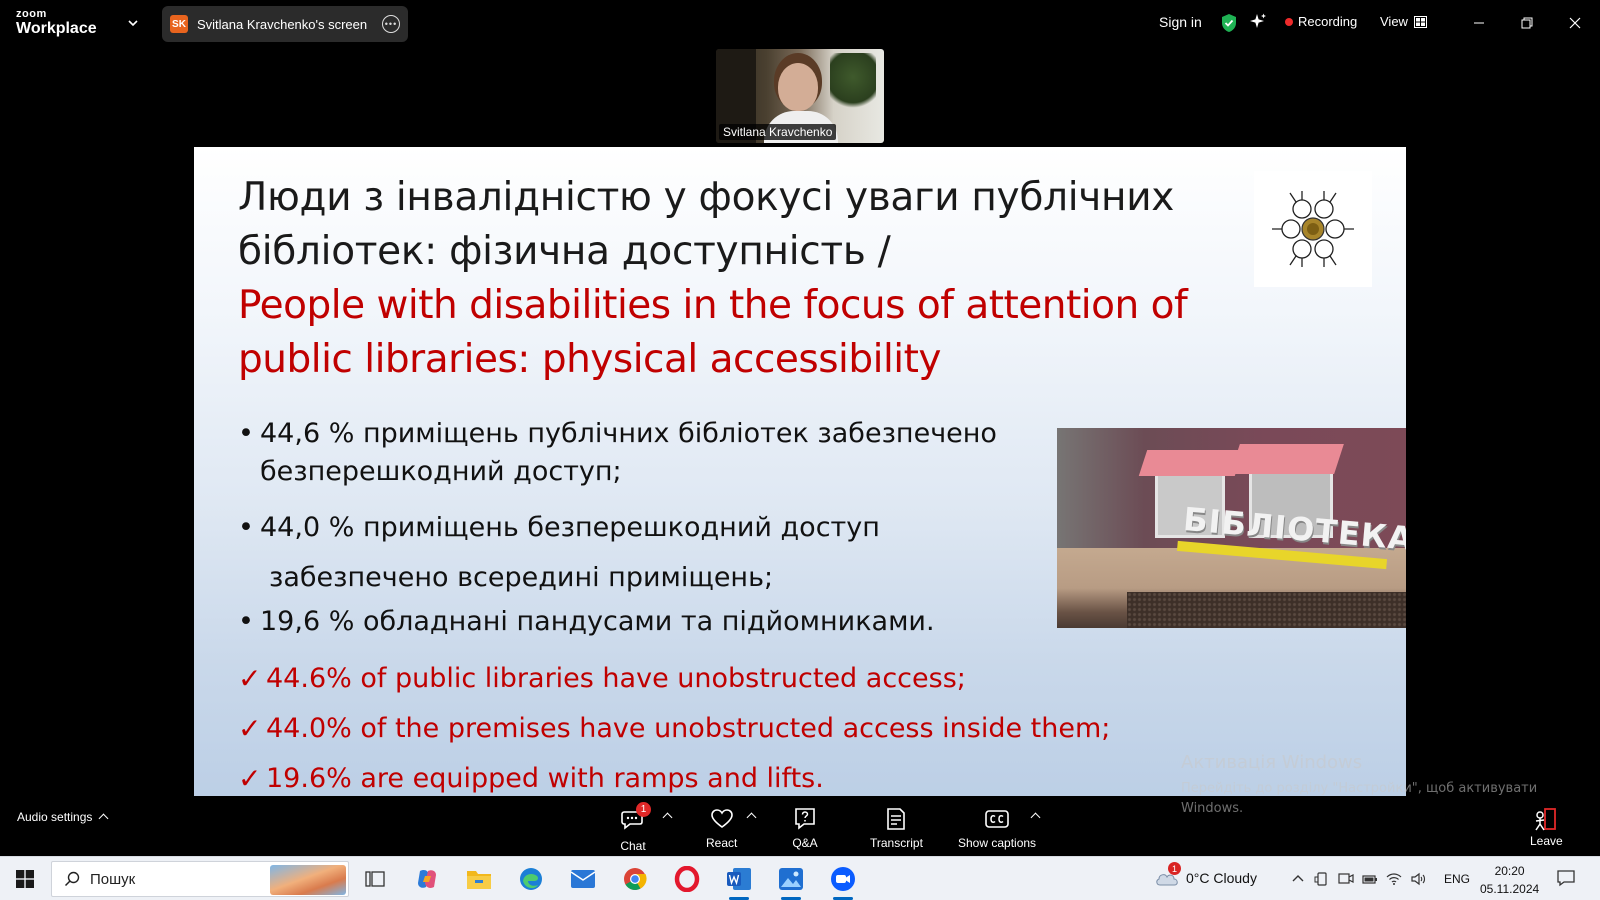 This screenshot has width=1600, height=900. Describe the element at coordinates (997, 843) in the screenshot. I see `captions-label: Show captions` at that location.